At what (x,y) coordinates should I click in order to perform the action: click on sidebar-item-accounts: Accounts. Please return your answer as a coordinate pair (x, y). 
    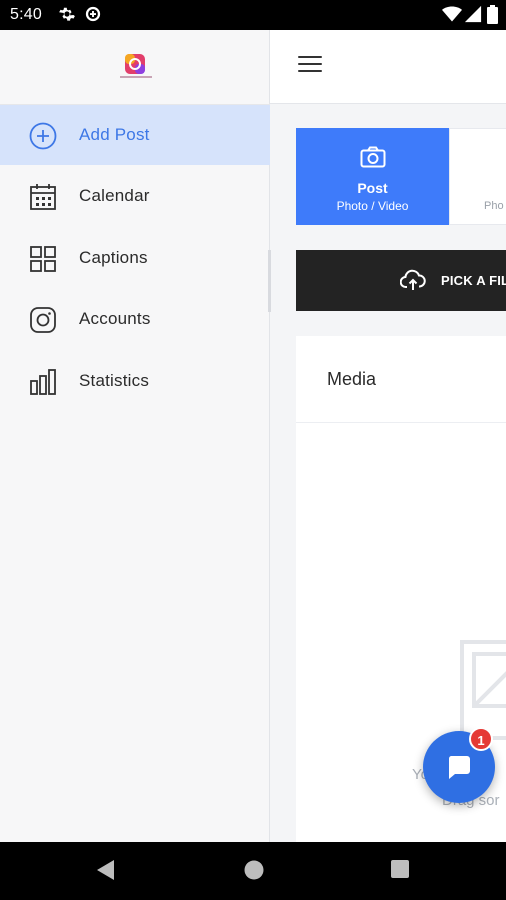
    Looking at the image, I should click on (135, 319).